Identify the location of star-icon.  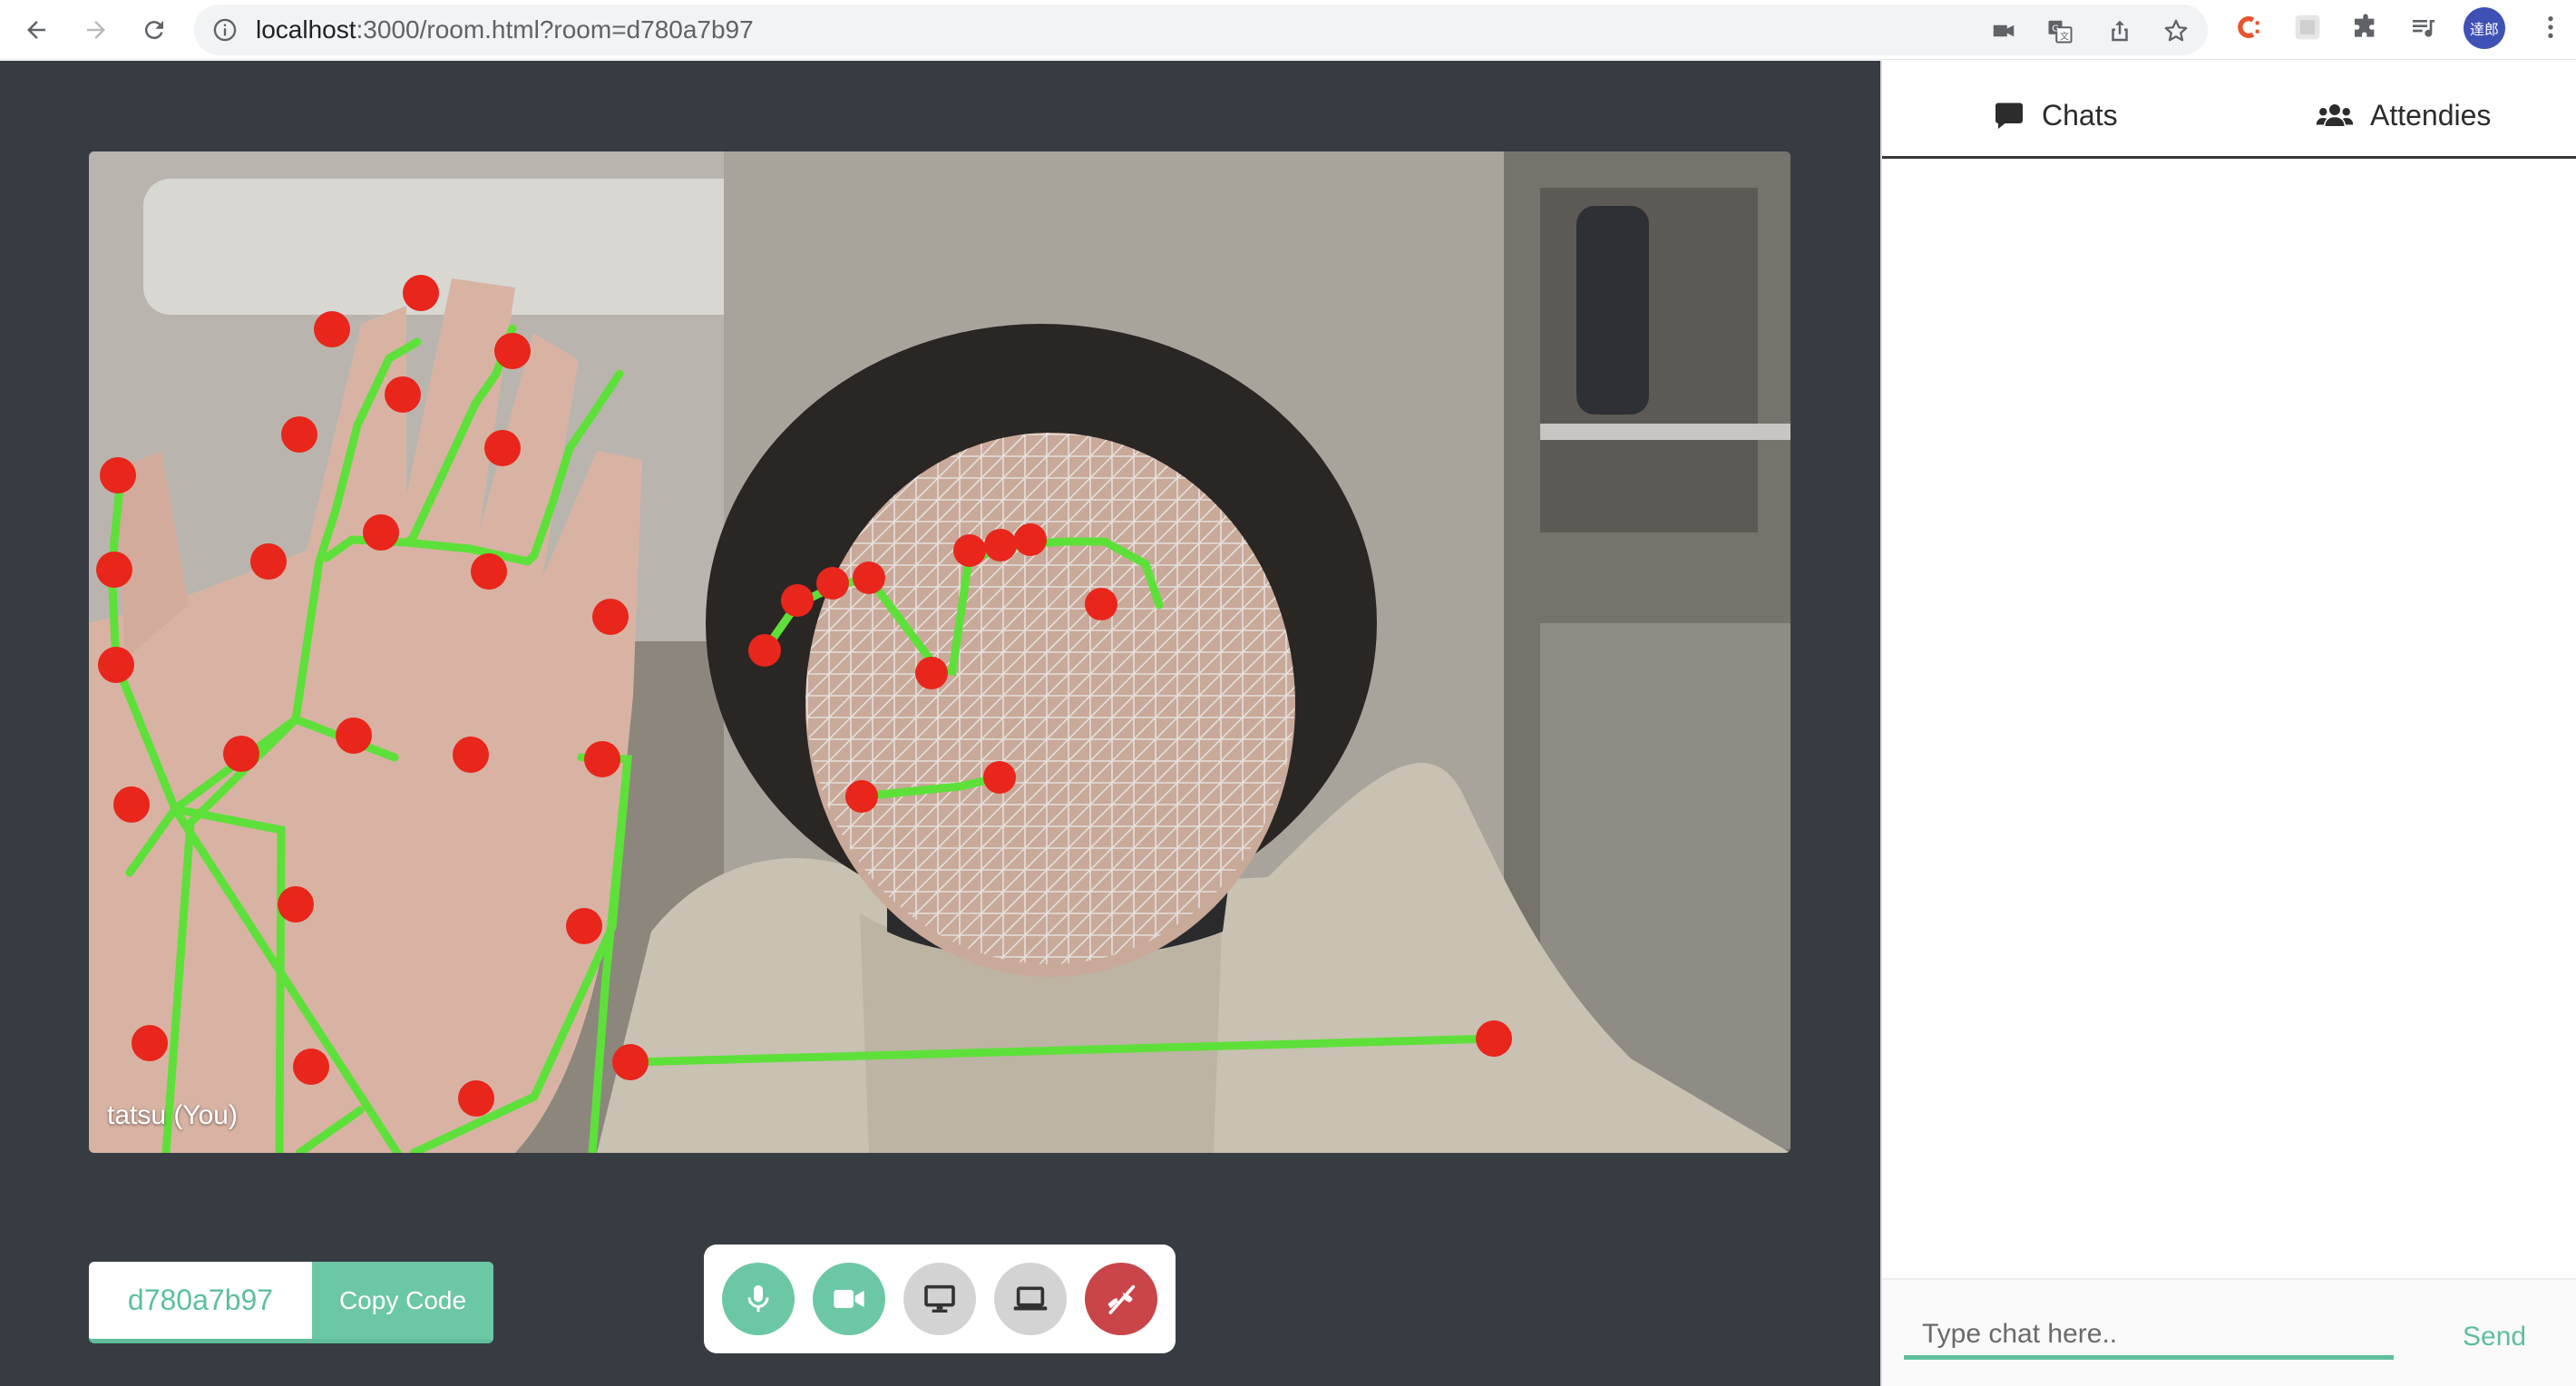
(2176, 30).